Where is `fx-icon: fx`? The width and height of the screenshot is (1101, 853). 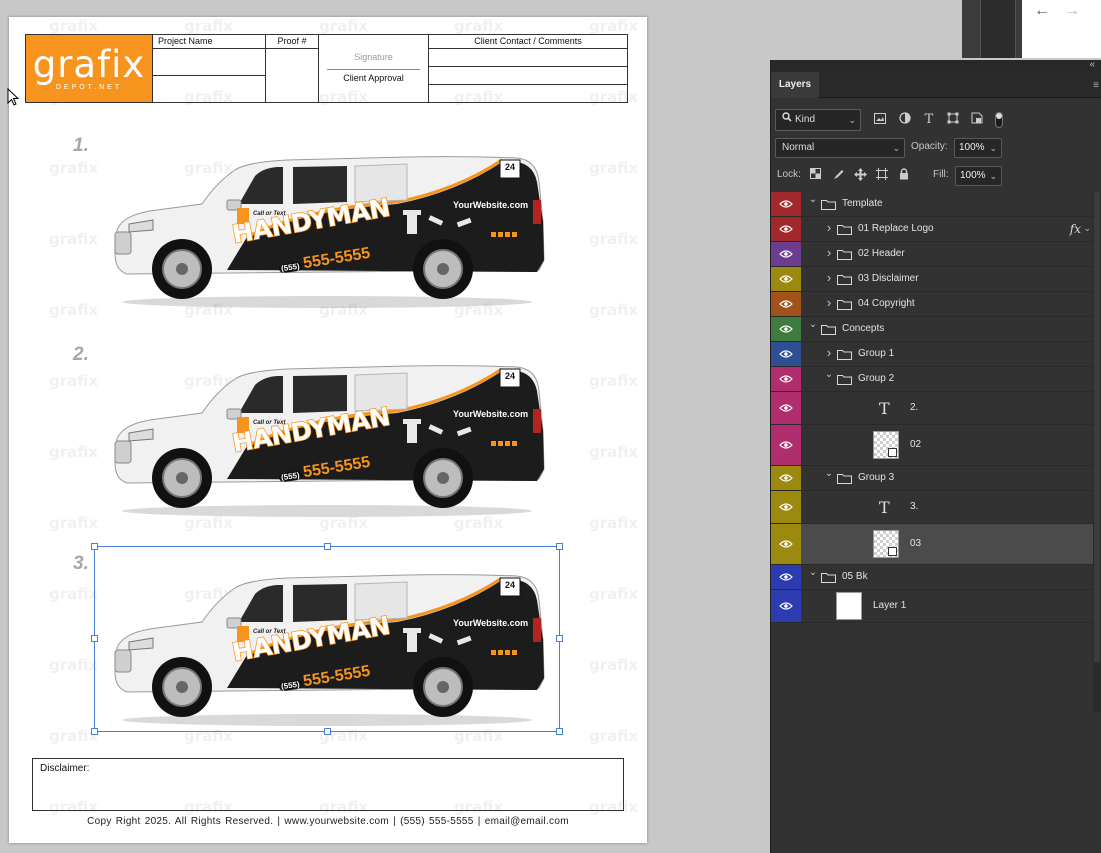
fx-icon: fx is located at coordinates (1075, 229).